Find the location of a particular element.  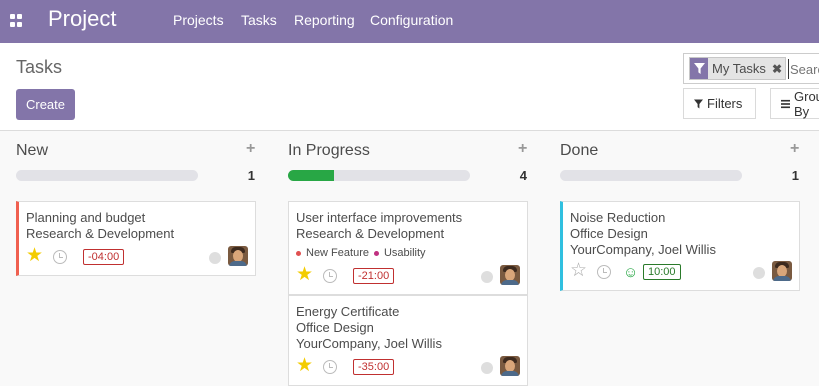

tag-list: New Feature Usability is located at coordinates (411, 253).